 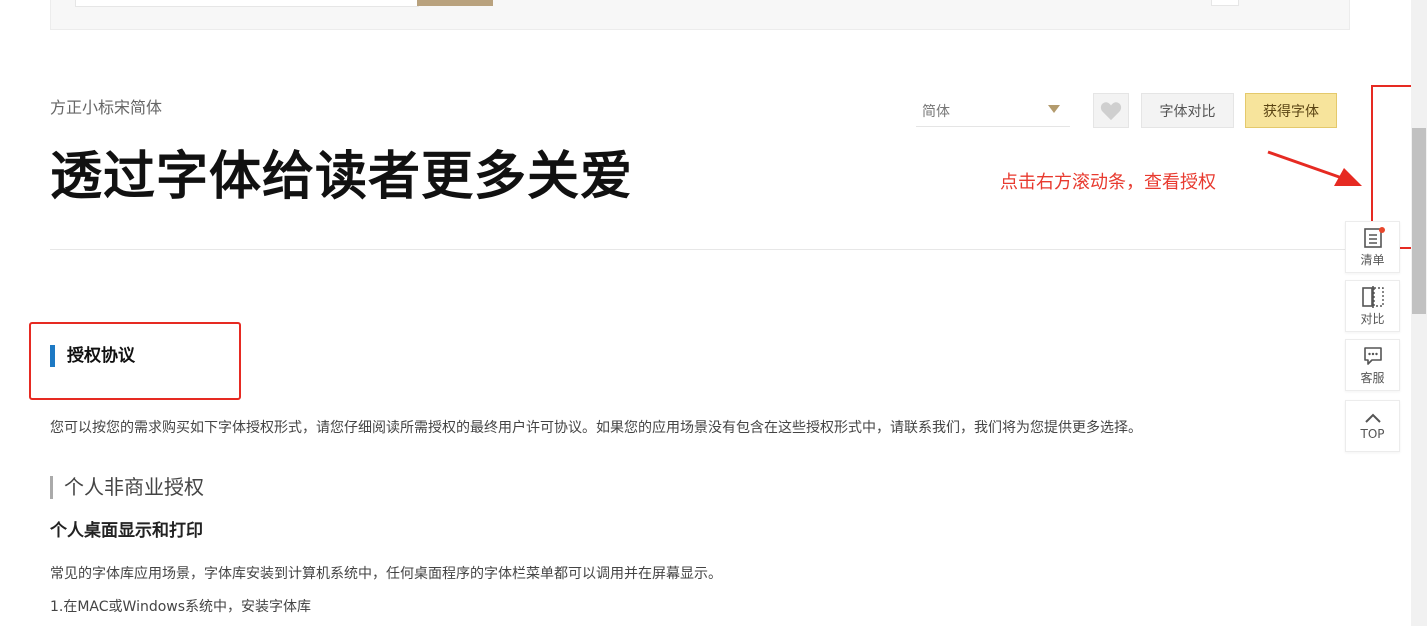 What do you see at coordinates (181, 607) in the screenshot?
I see `license-item-step: 1.在MAC或Windows系统中，安装字体库` at bounding box center [181, 607].